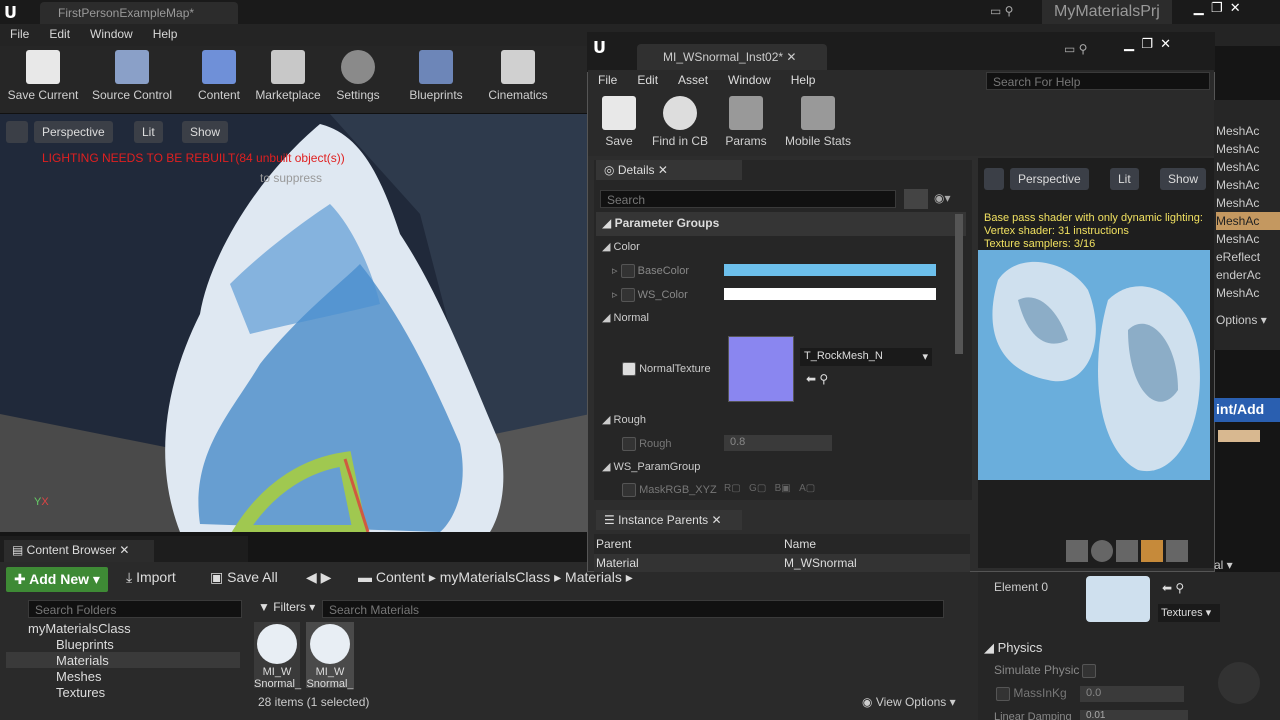 The width and height of the screenshot is (1280, 720). Describe the element at coordinates (286, 607) in the screenshot. I see `filters-button: ▼ Filters ▾` at that location.